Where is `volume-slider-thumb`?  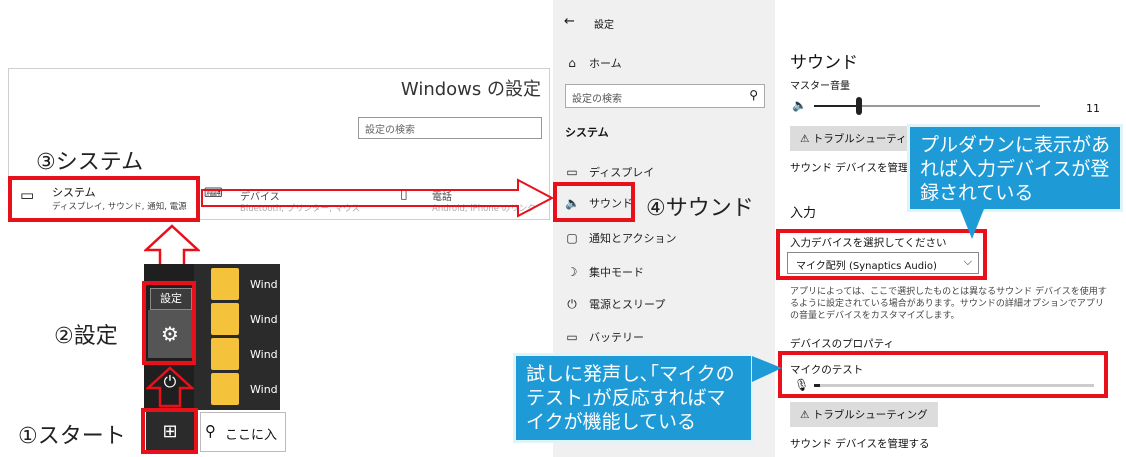 volume-slider-thumb is located at coordinates (859, 106).